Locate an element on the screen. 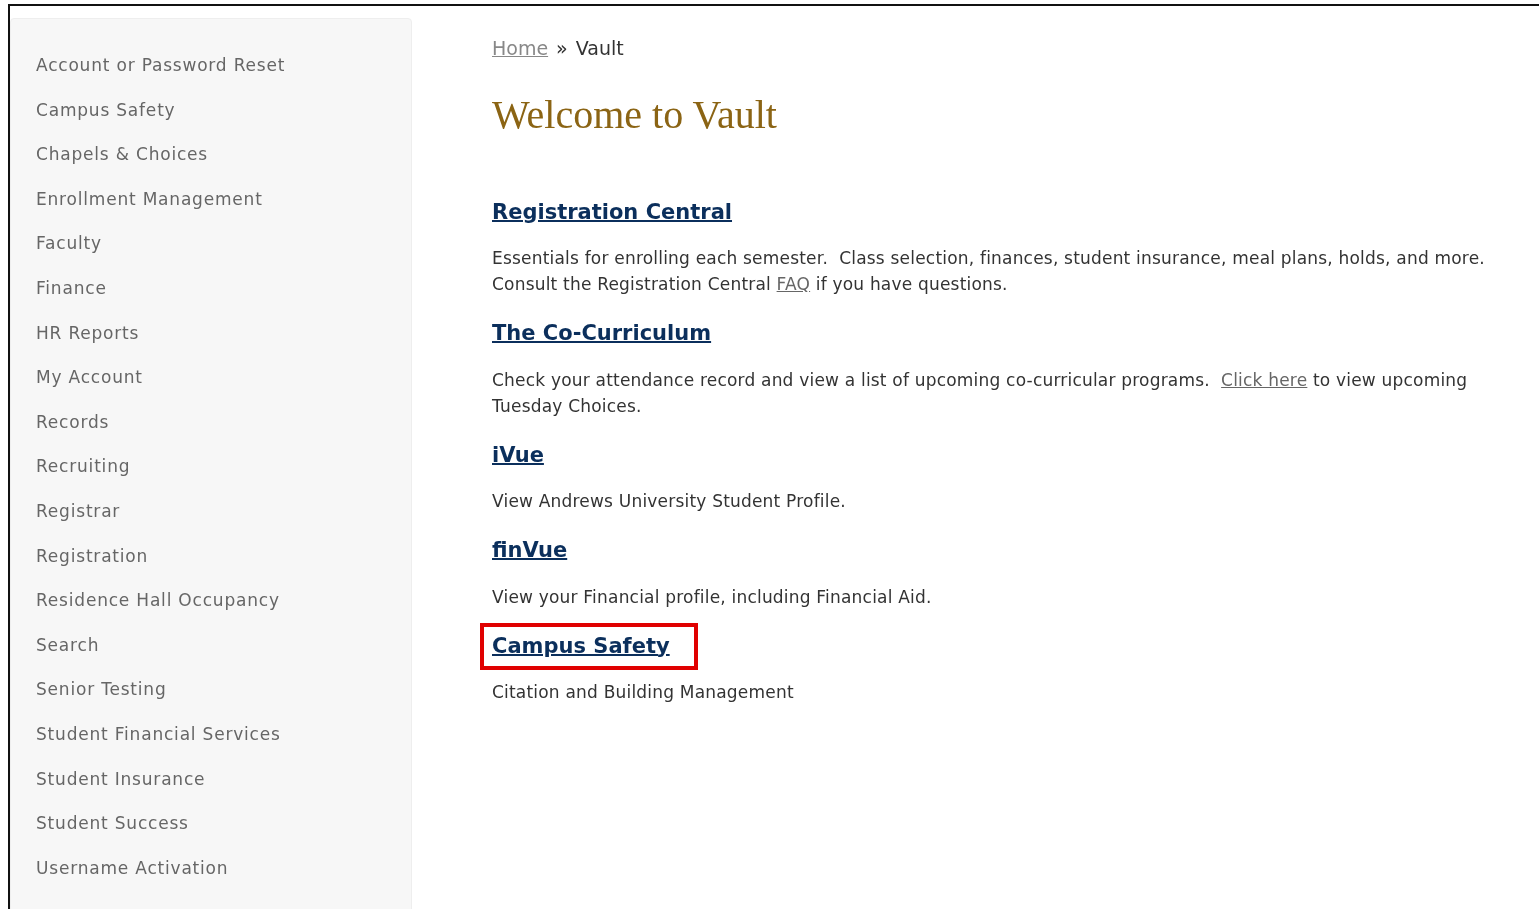  sidebar-link: Records is located at coordinates (223, 421).